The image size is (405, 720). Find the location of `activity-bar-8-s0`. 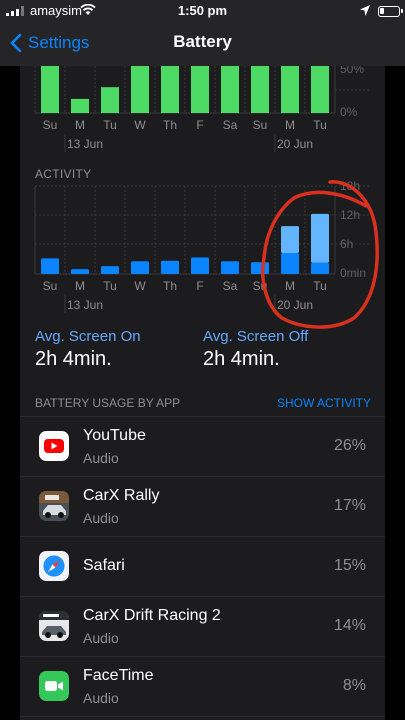

activity-bar-8-s0 is located at coordinates (290, 263).